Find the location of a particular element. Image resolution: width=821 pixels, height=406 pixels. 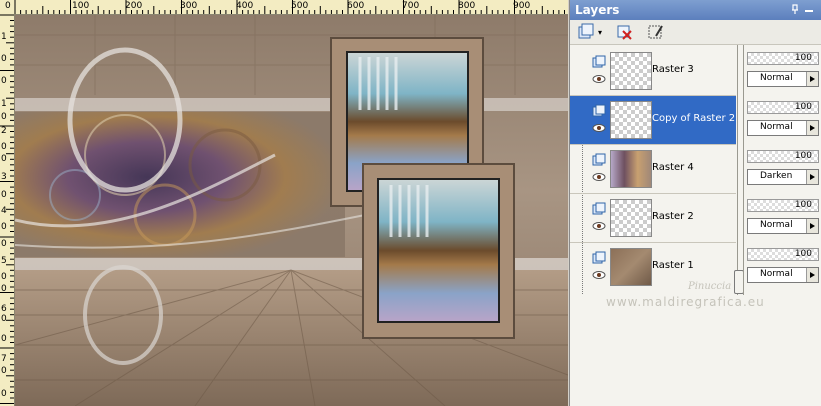

palette-title: Layers is located at coordinates (597, 10).